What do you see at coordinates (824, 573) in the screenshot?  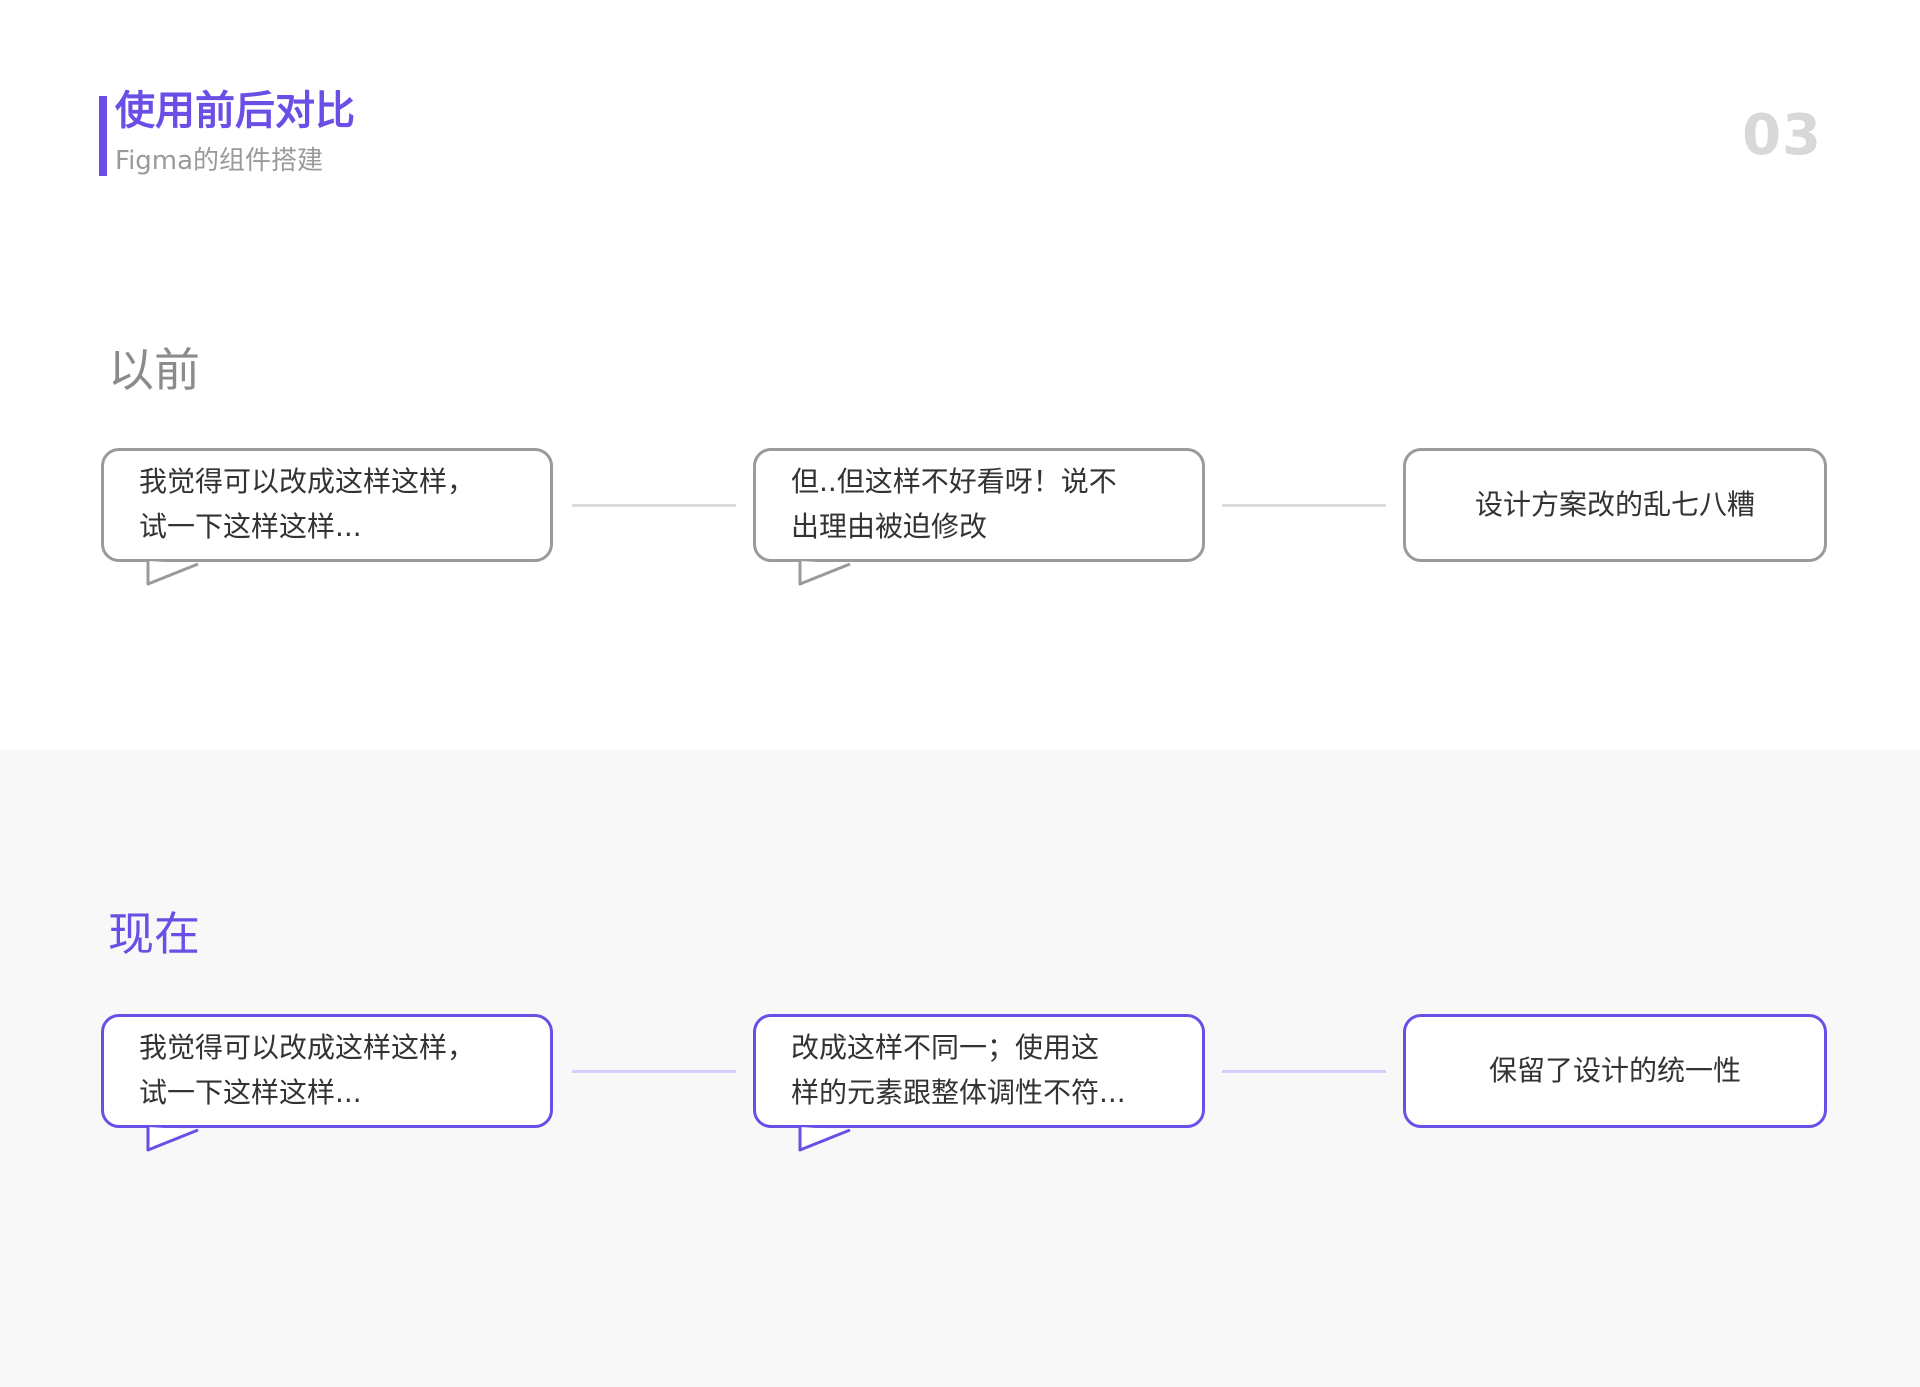 I see `before-bubble-2-tail` at bounding box center [824, 573].